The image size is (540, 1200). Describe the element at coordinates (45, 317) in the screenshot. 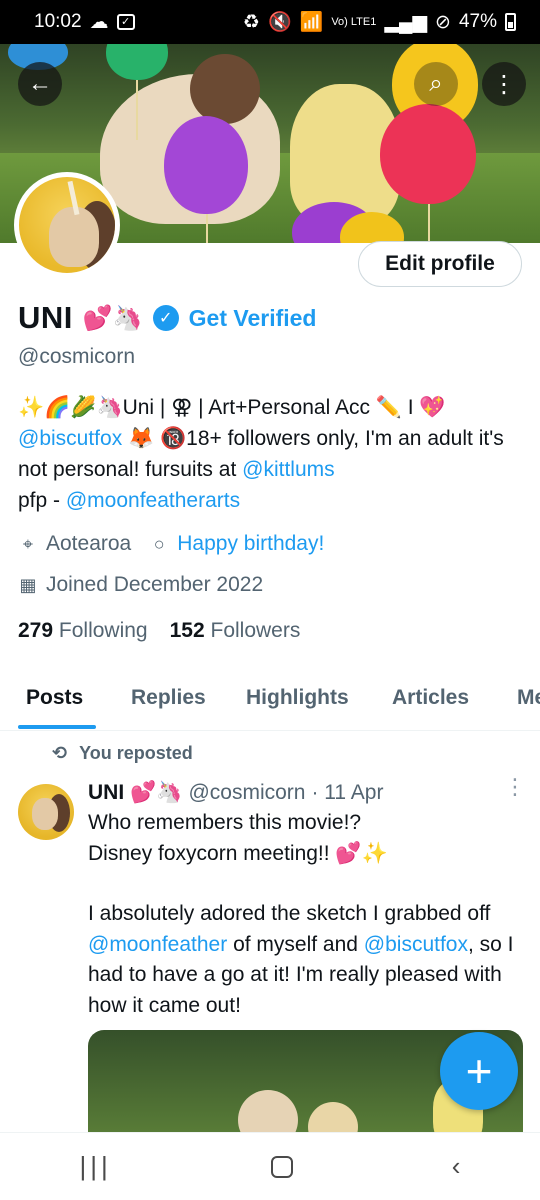

I see `display-name: UNI` at that location.